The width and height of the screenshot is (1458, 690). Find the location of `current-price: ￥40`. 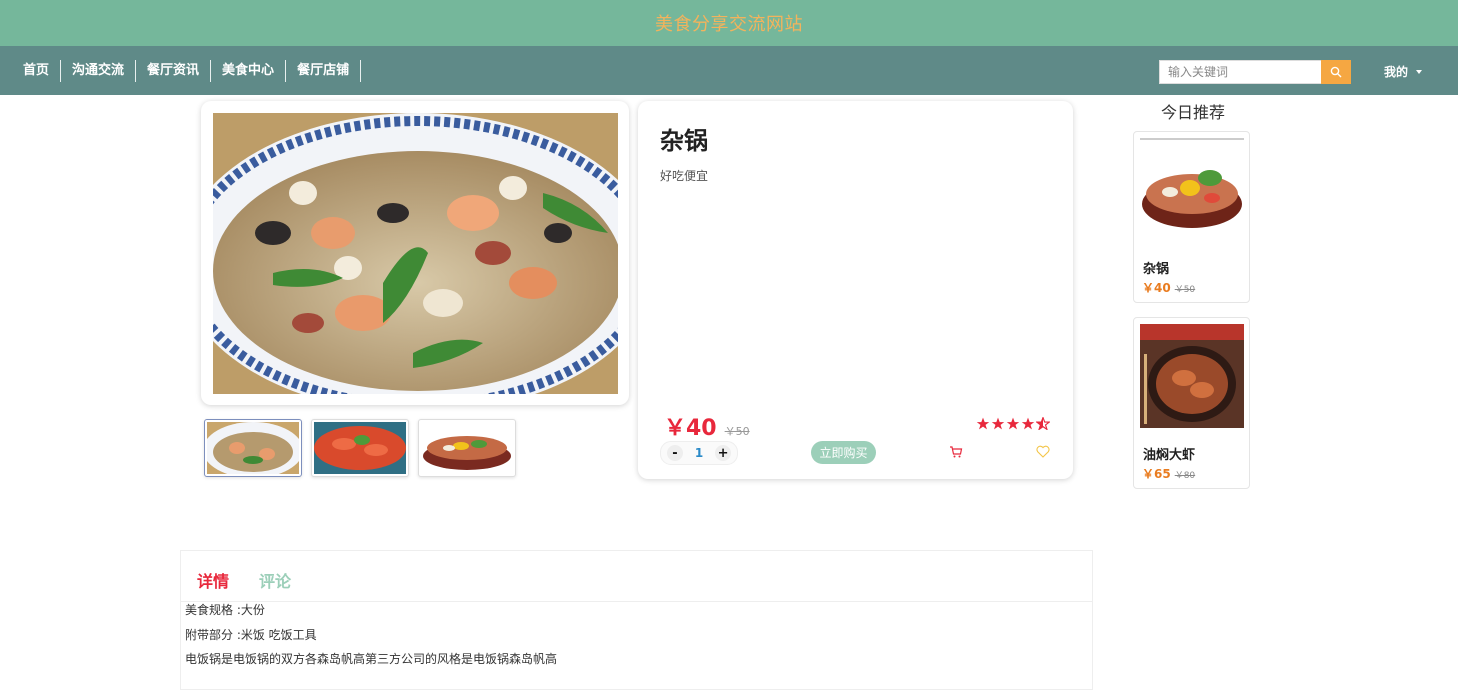

current-price: ￥40 is located at coordinates (690, 428).